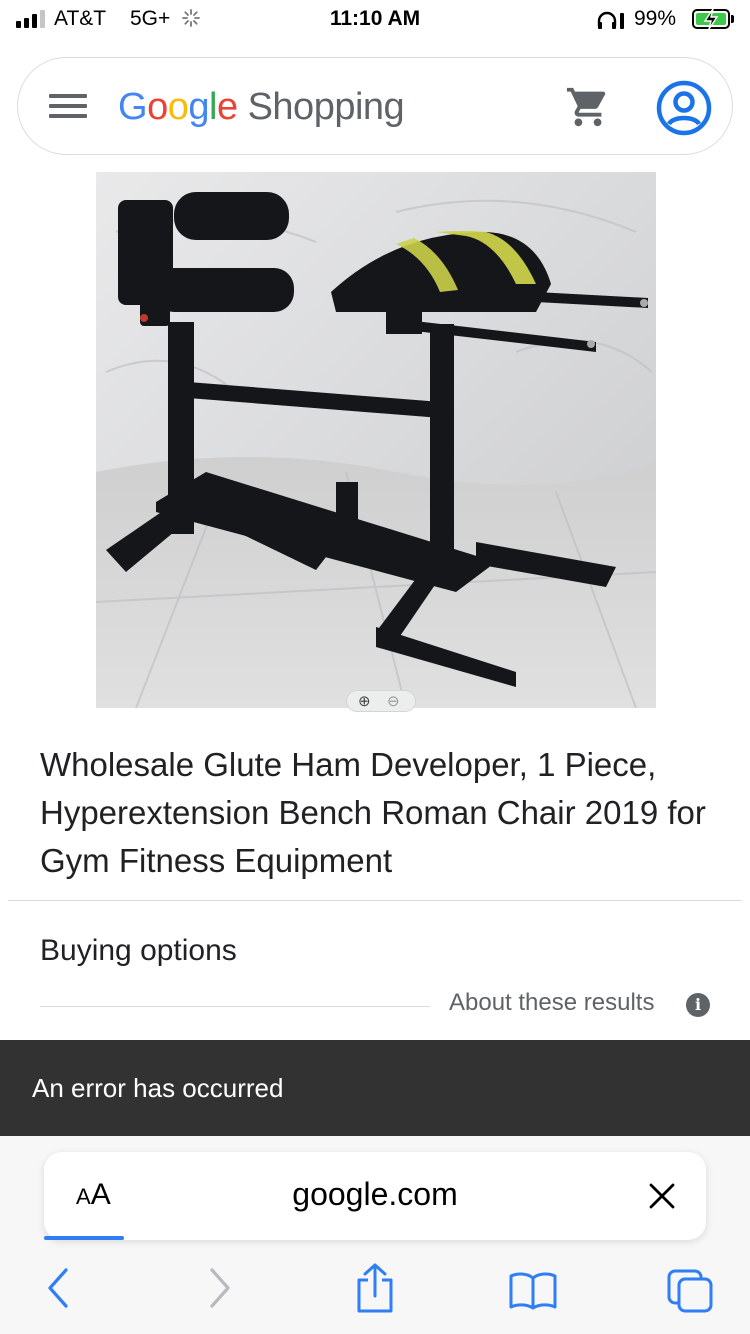 The height and width of the screenshot is (1334, 750). Describe the element at coordinates (690, 1291) in the screenshot. I see `tabs-icon` at that location.